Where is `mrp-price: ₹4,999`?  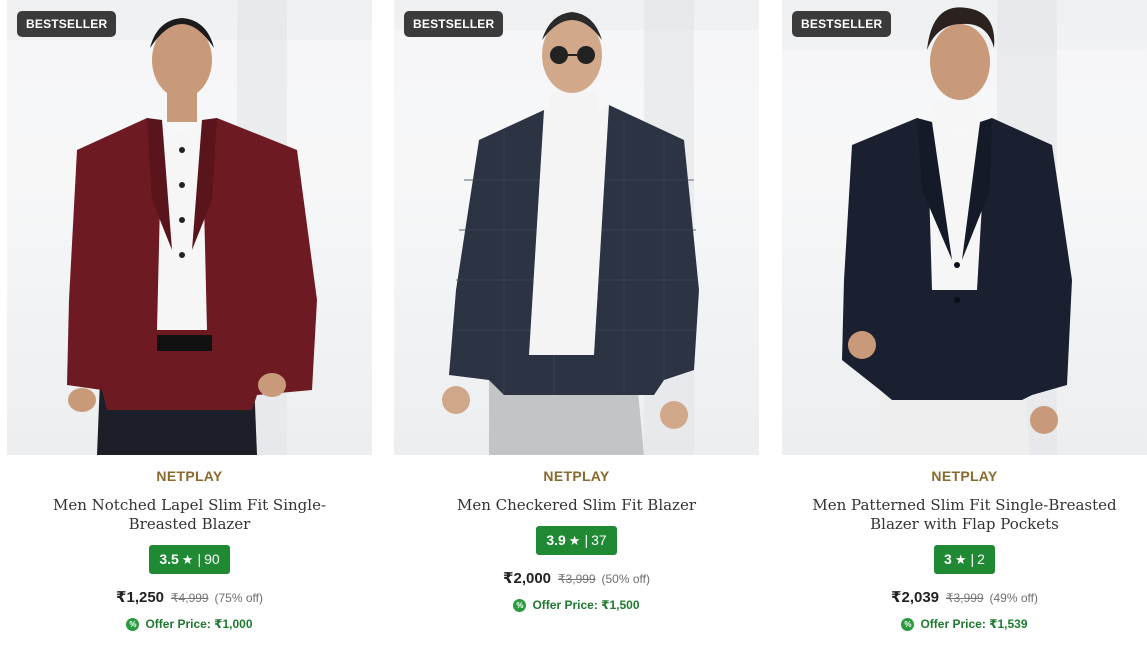
mrp-price: ₹4,999 is located at coordinates (189, 598).